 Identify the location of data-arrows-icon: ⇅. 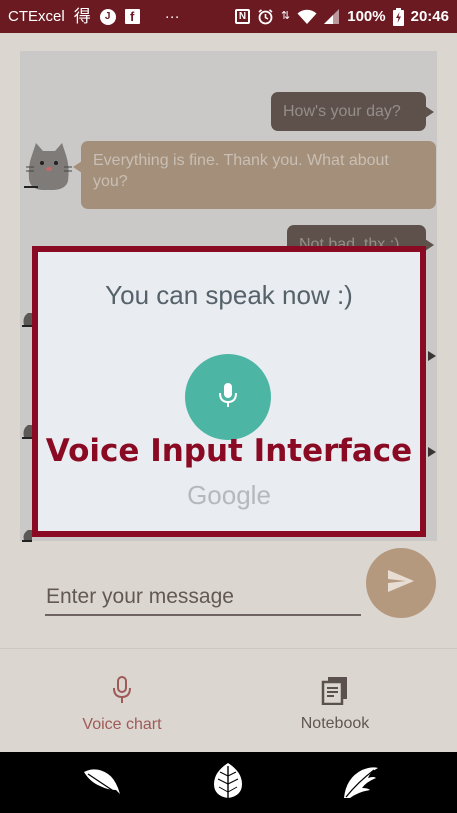
(286, 16).